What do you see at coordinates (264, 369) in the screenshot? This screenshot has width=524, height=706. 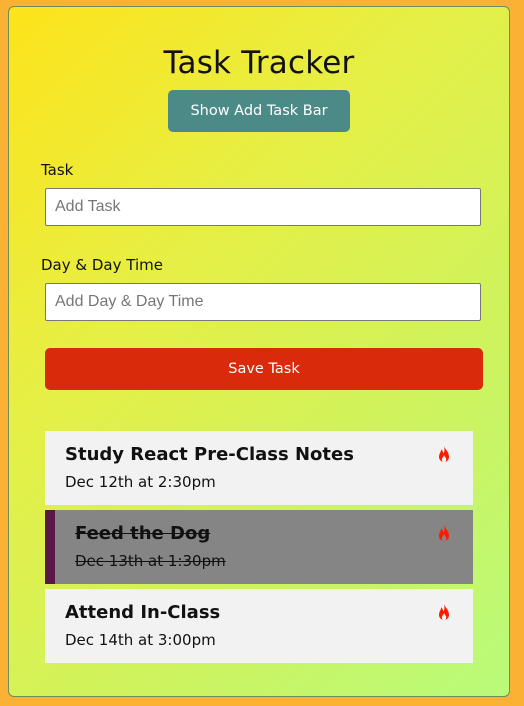 I see `save-task-button: Save Task` at bounding box center [264, 369].